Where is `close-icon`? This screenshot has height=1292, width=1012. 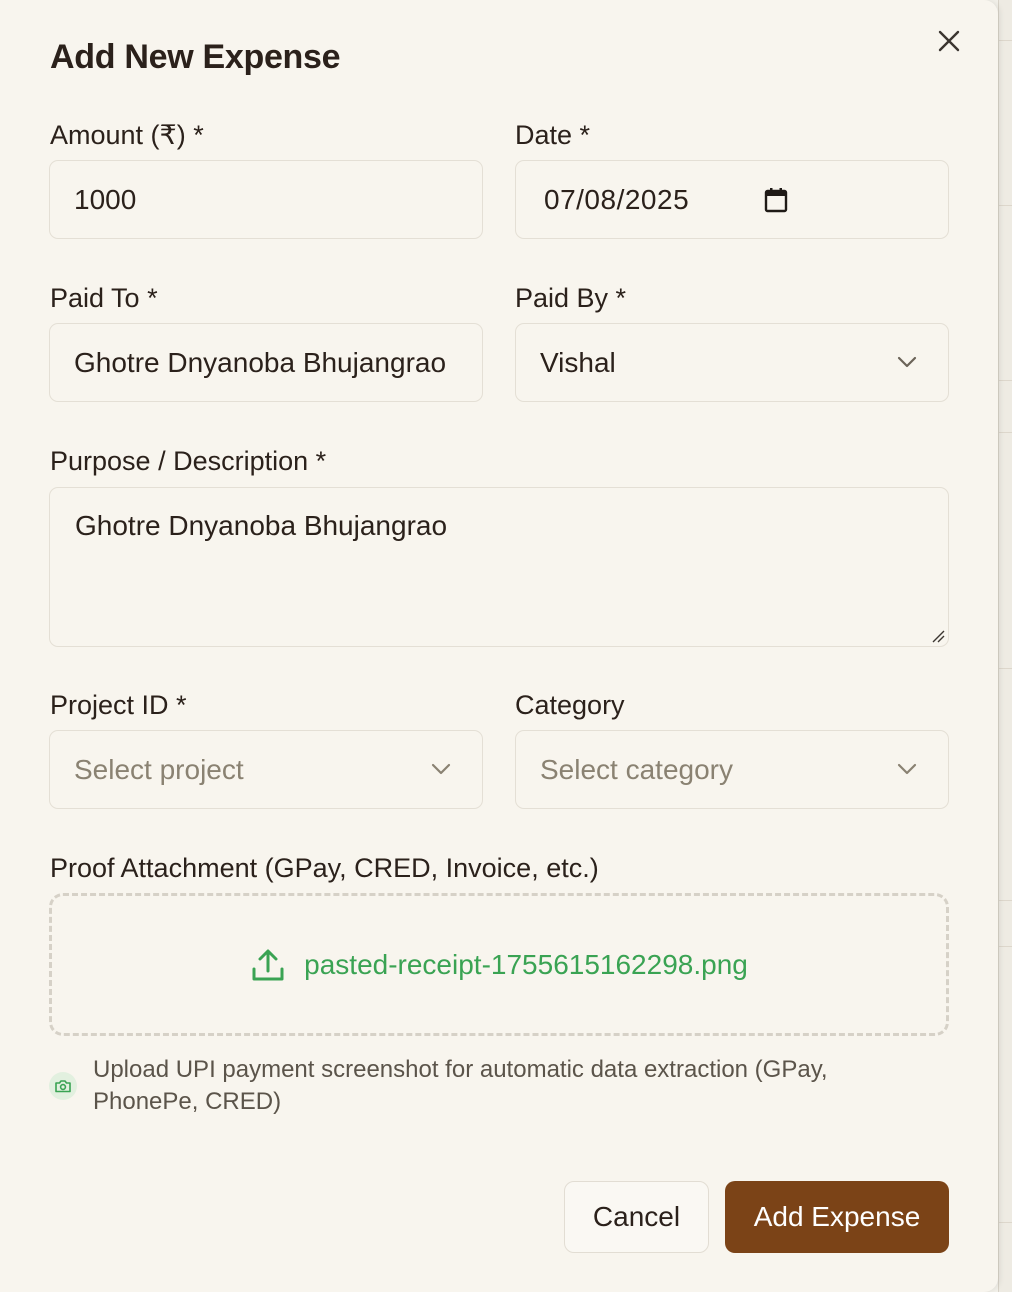 close-icon is located at coordinates (949, 41).